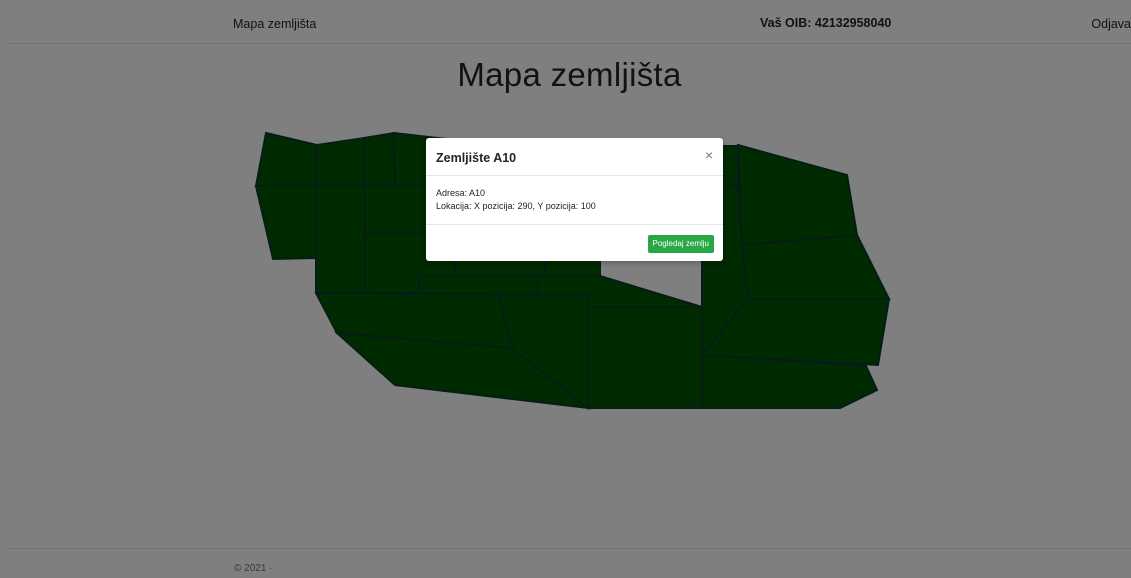 The height and width of the screenshot is (578, 1131). What do you see at coordinates (461, 193) in the screenshot?
I see `parcel-address: Adresa: A10` at bounding box center [461, 193].